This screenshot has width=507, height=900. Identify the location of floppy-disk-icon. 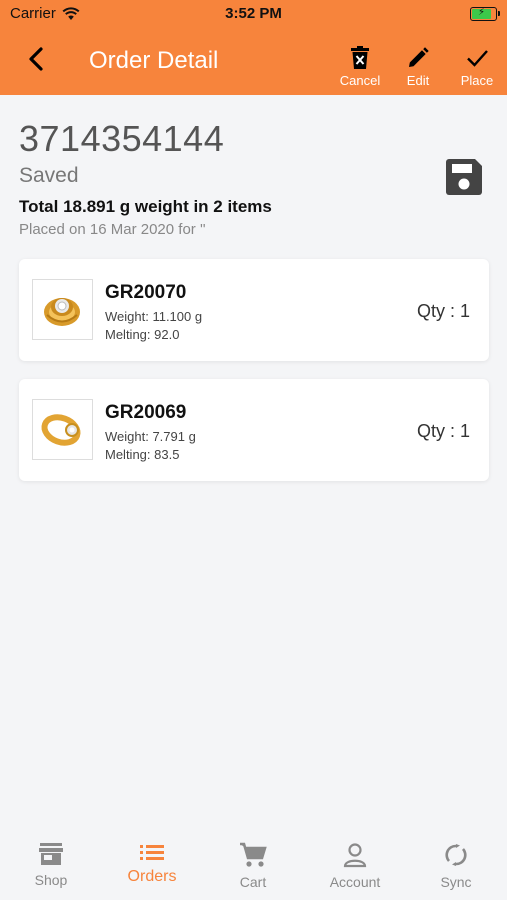
(464, 177).